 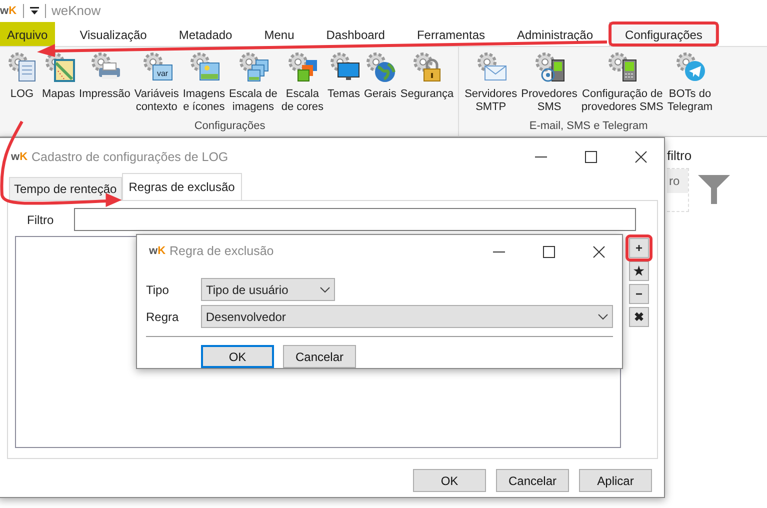 I want to click on field-label: Regra, so click(x=163, y=317).